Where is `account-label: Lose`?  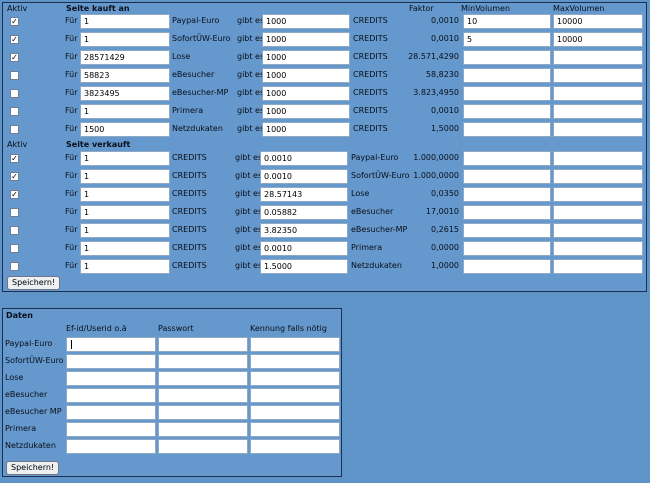
account-label: Lose is located at coordinates (14, 377).